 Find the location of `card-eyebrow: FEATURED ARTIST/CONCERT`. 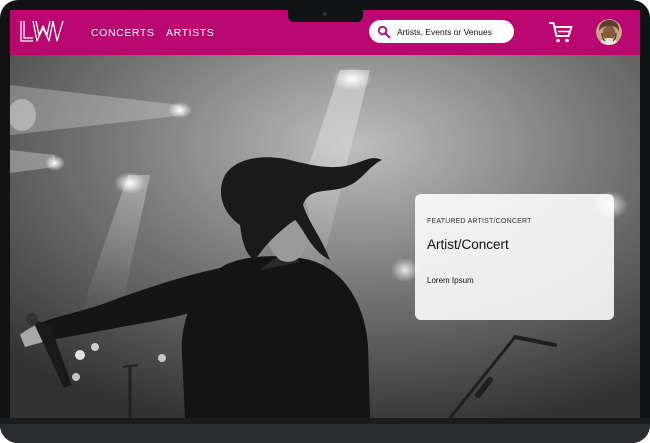

card-eyebrow: FEATURED ARTIST/CONCERT is located at coordinates (479, 221).